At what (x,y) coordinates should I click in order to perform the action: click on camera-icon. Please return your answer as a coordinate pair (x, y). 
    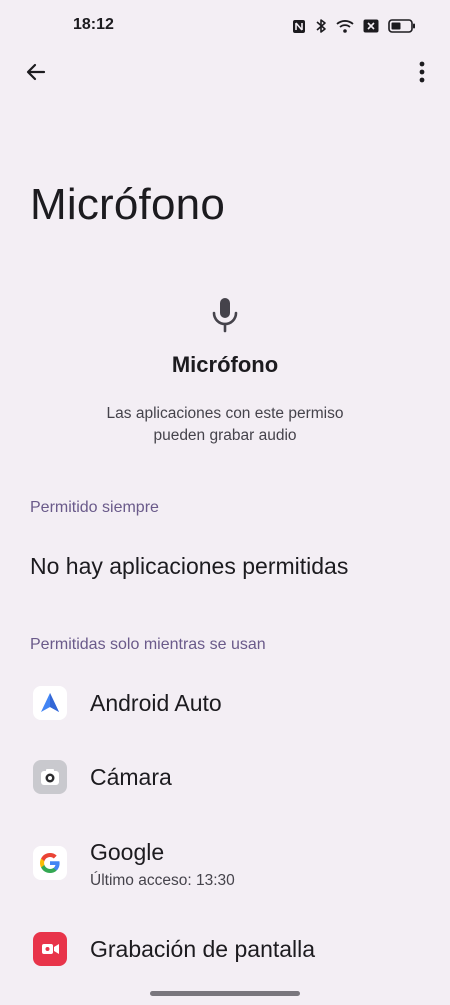
    Looking at the image, I should click on (50, 777).